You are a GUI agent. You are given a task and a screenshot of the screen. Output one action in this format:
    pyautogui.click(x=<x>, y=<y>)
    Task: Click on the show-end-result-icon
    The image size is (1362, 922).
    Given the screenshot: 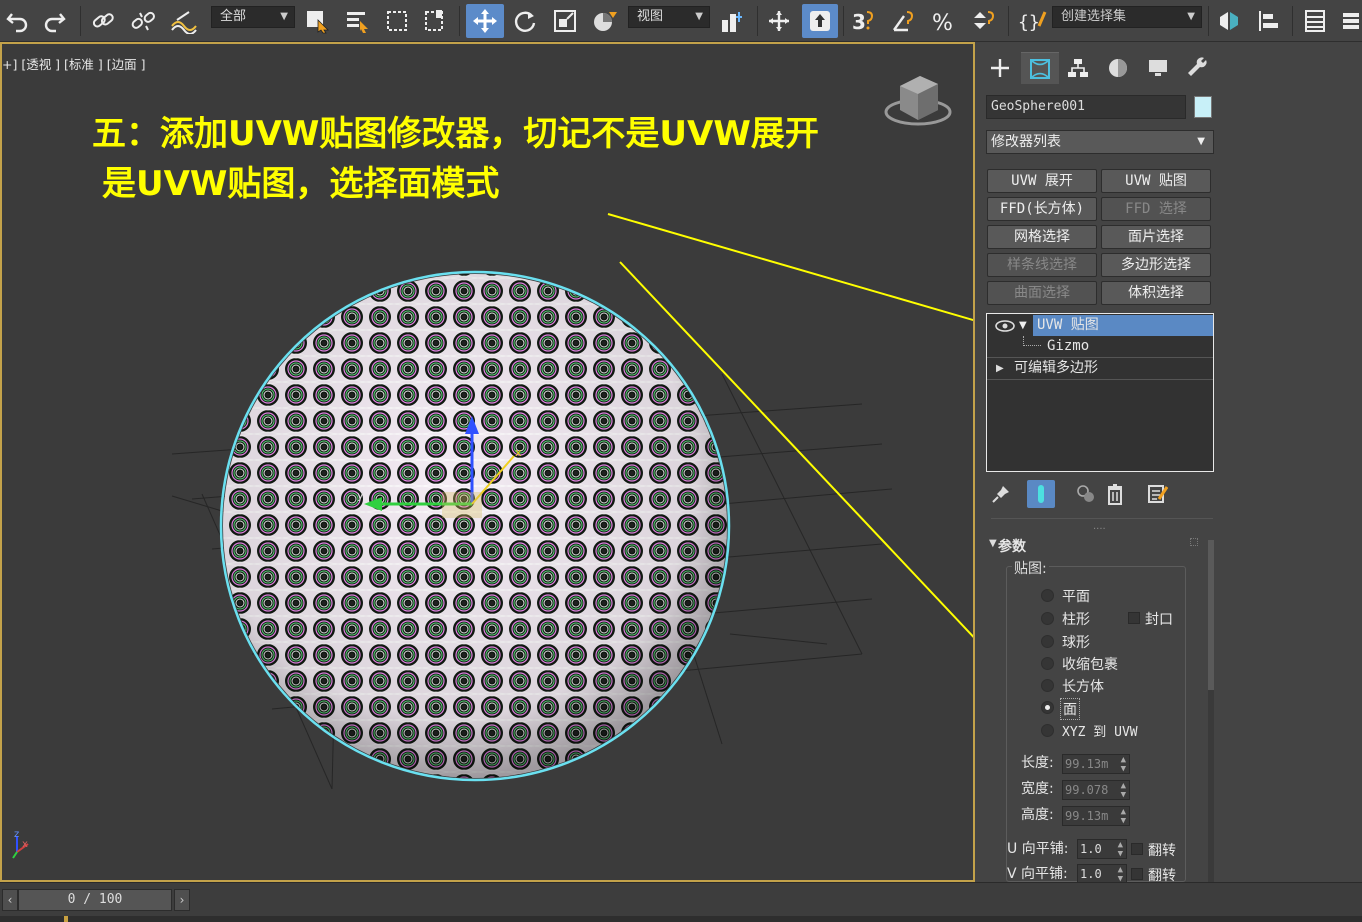 What is the action you would take?
    pyautogui.click(x=1041, y=494)
    